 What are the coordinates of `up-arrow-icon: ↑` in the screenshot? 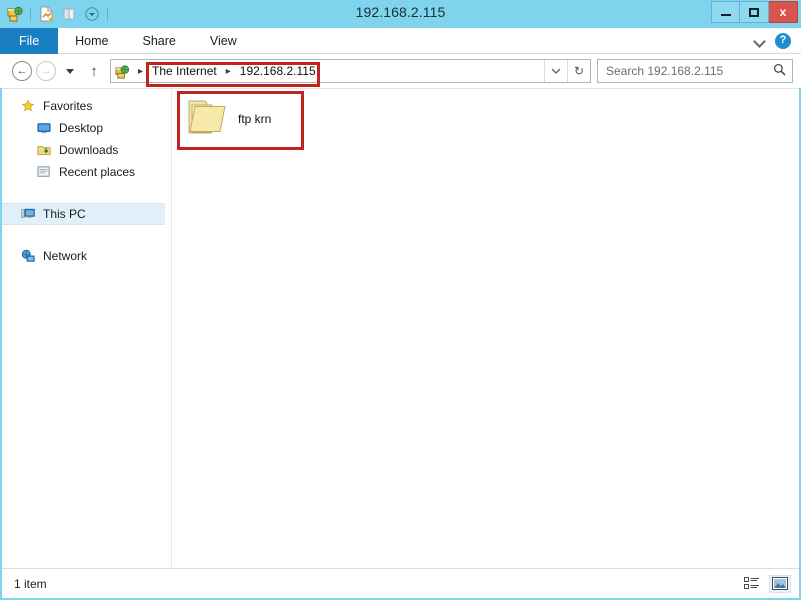 It's located at (94, 71).